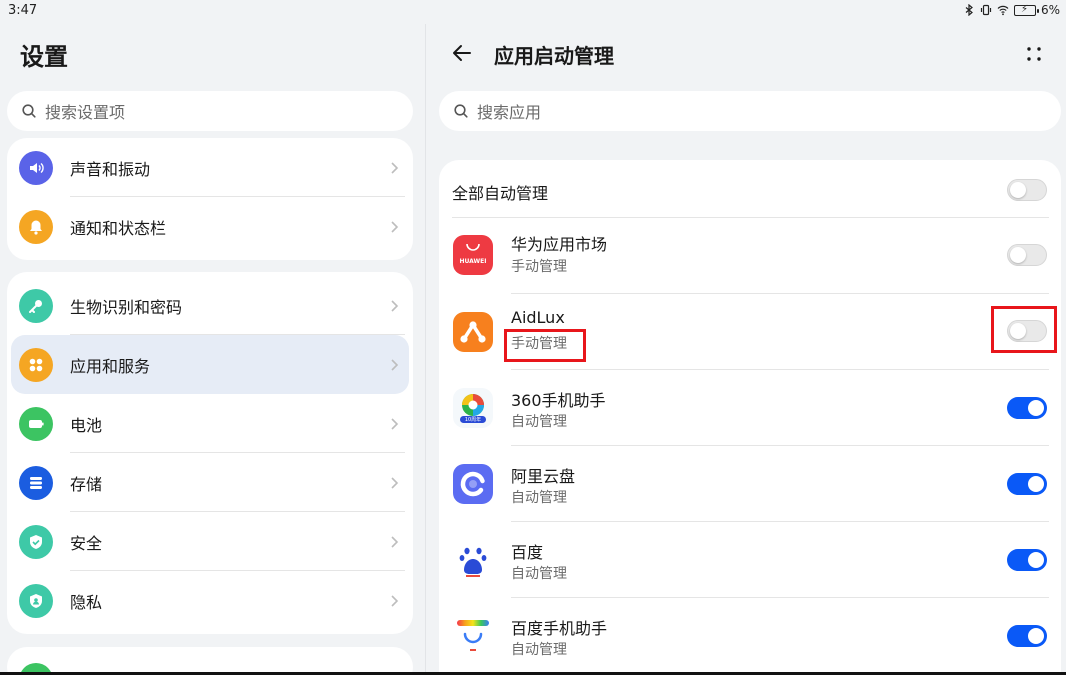 This screenshot has width=1066, height=675. What do you see at coordinates (473, 261) in the screenshot?
I see `huawei-logo-text: HUAWEI` at bounding box center [473, 261].